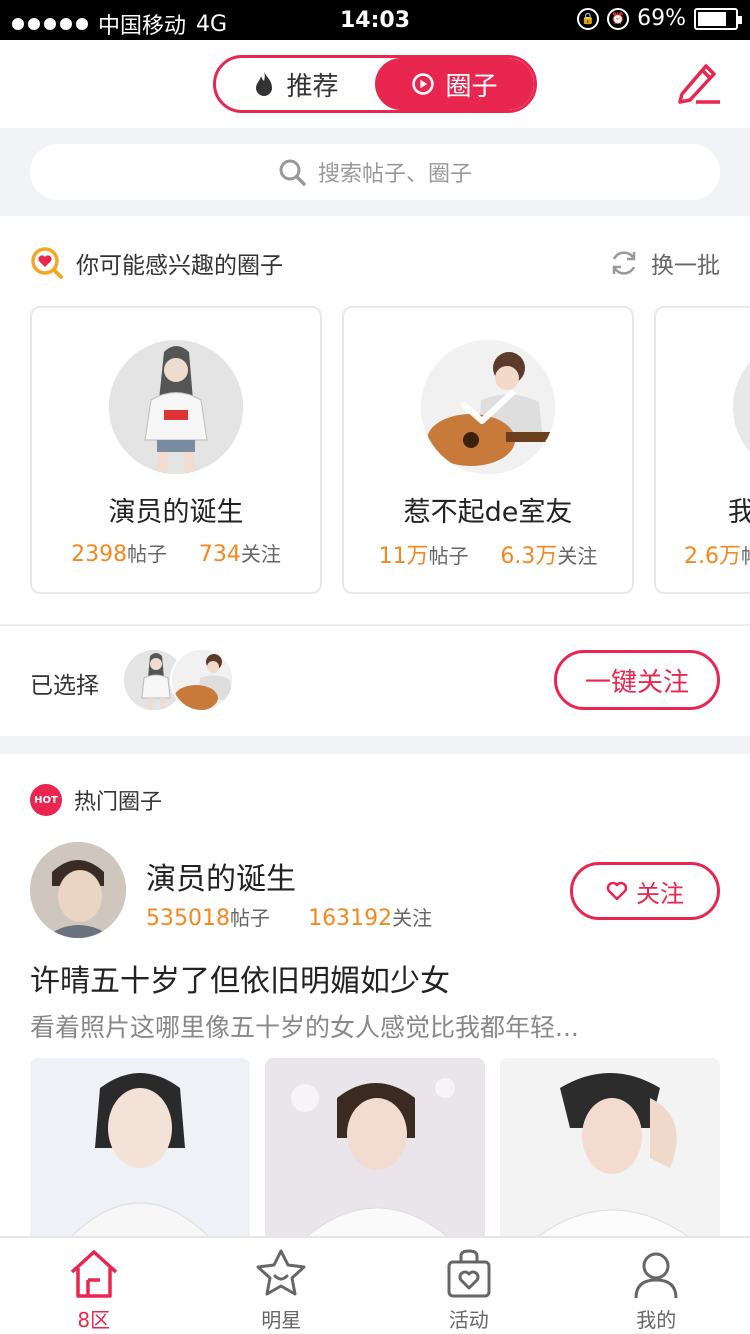 The height and width of the screenshot is (1334, 750). I want to click on top-header: 推荐 圈子, so click(375, 84).